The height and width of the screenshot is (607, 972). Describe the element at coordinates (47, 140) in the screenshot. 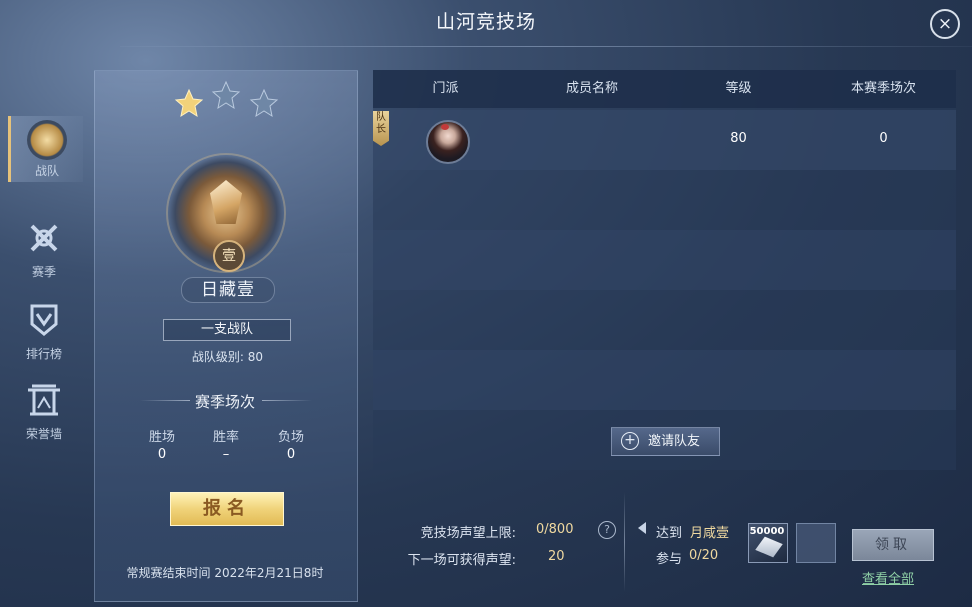

I see `team-icon` at that location.